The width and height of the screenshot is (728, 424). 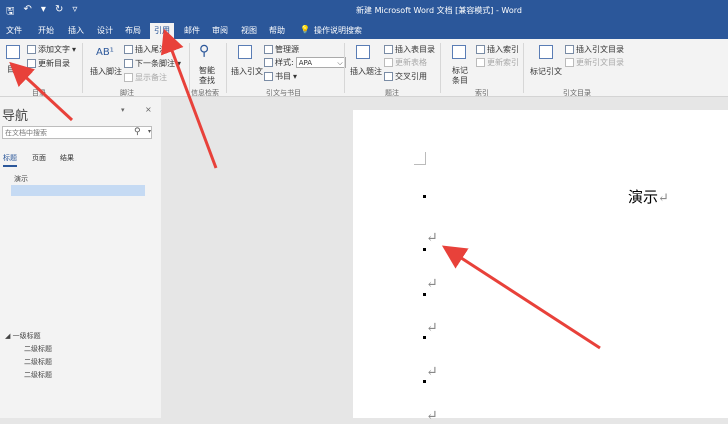 What do you see at coordinates (41, 91) in the screenshot?
I see `arrow-to-toc` at bounding box center [41, 91].